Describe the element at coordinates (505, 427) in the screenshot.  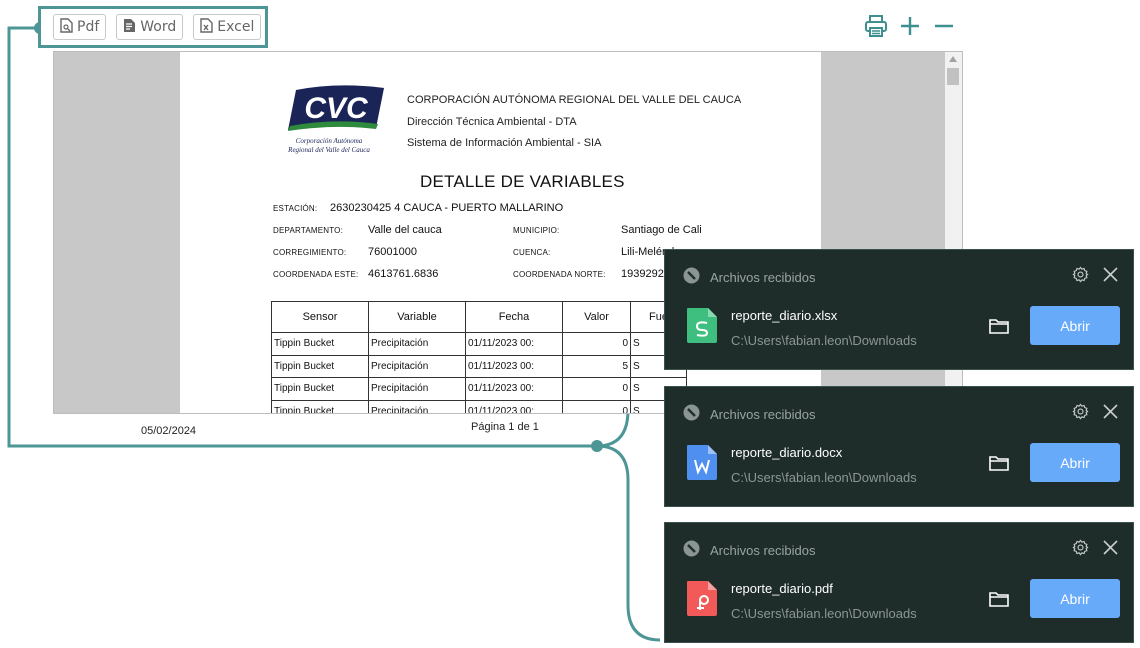
I see `footer-page-number: Página 1 de 1` at that location.